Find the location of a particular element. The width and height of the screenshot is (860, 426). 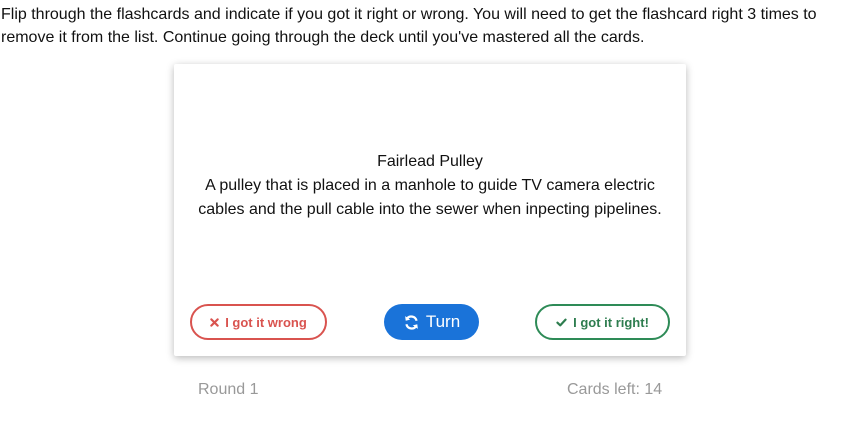

turn-label: Turn is located at coordinates (443, 321).